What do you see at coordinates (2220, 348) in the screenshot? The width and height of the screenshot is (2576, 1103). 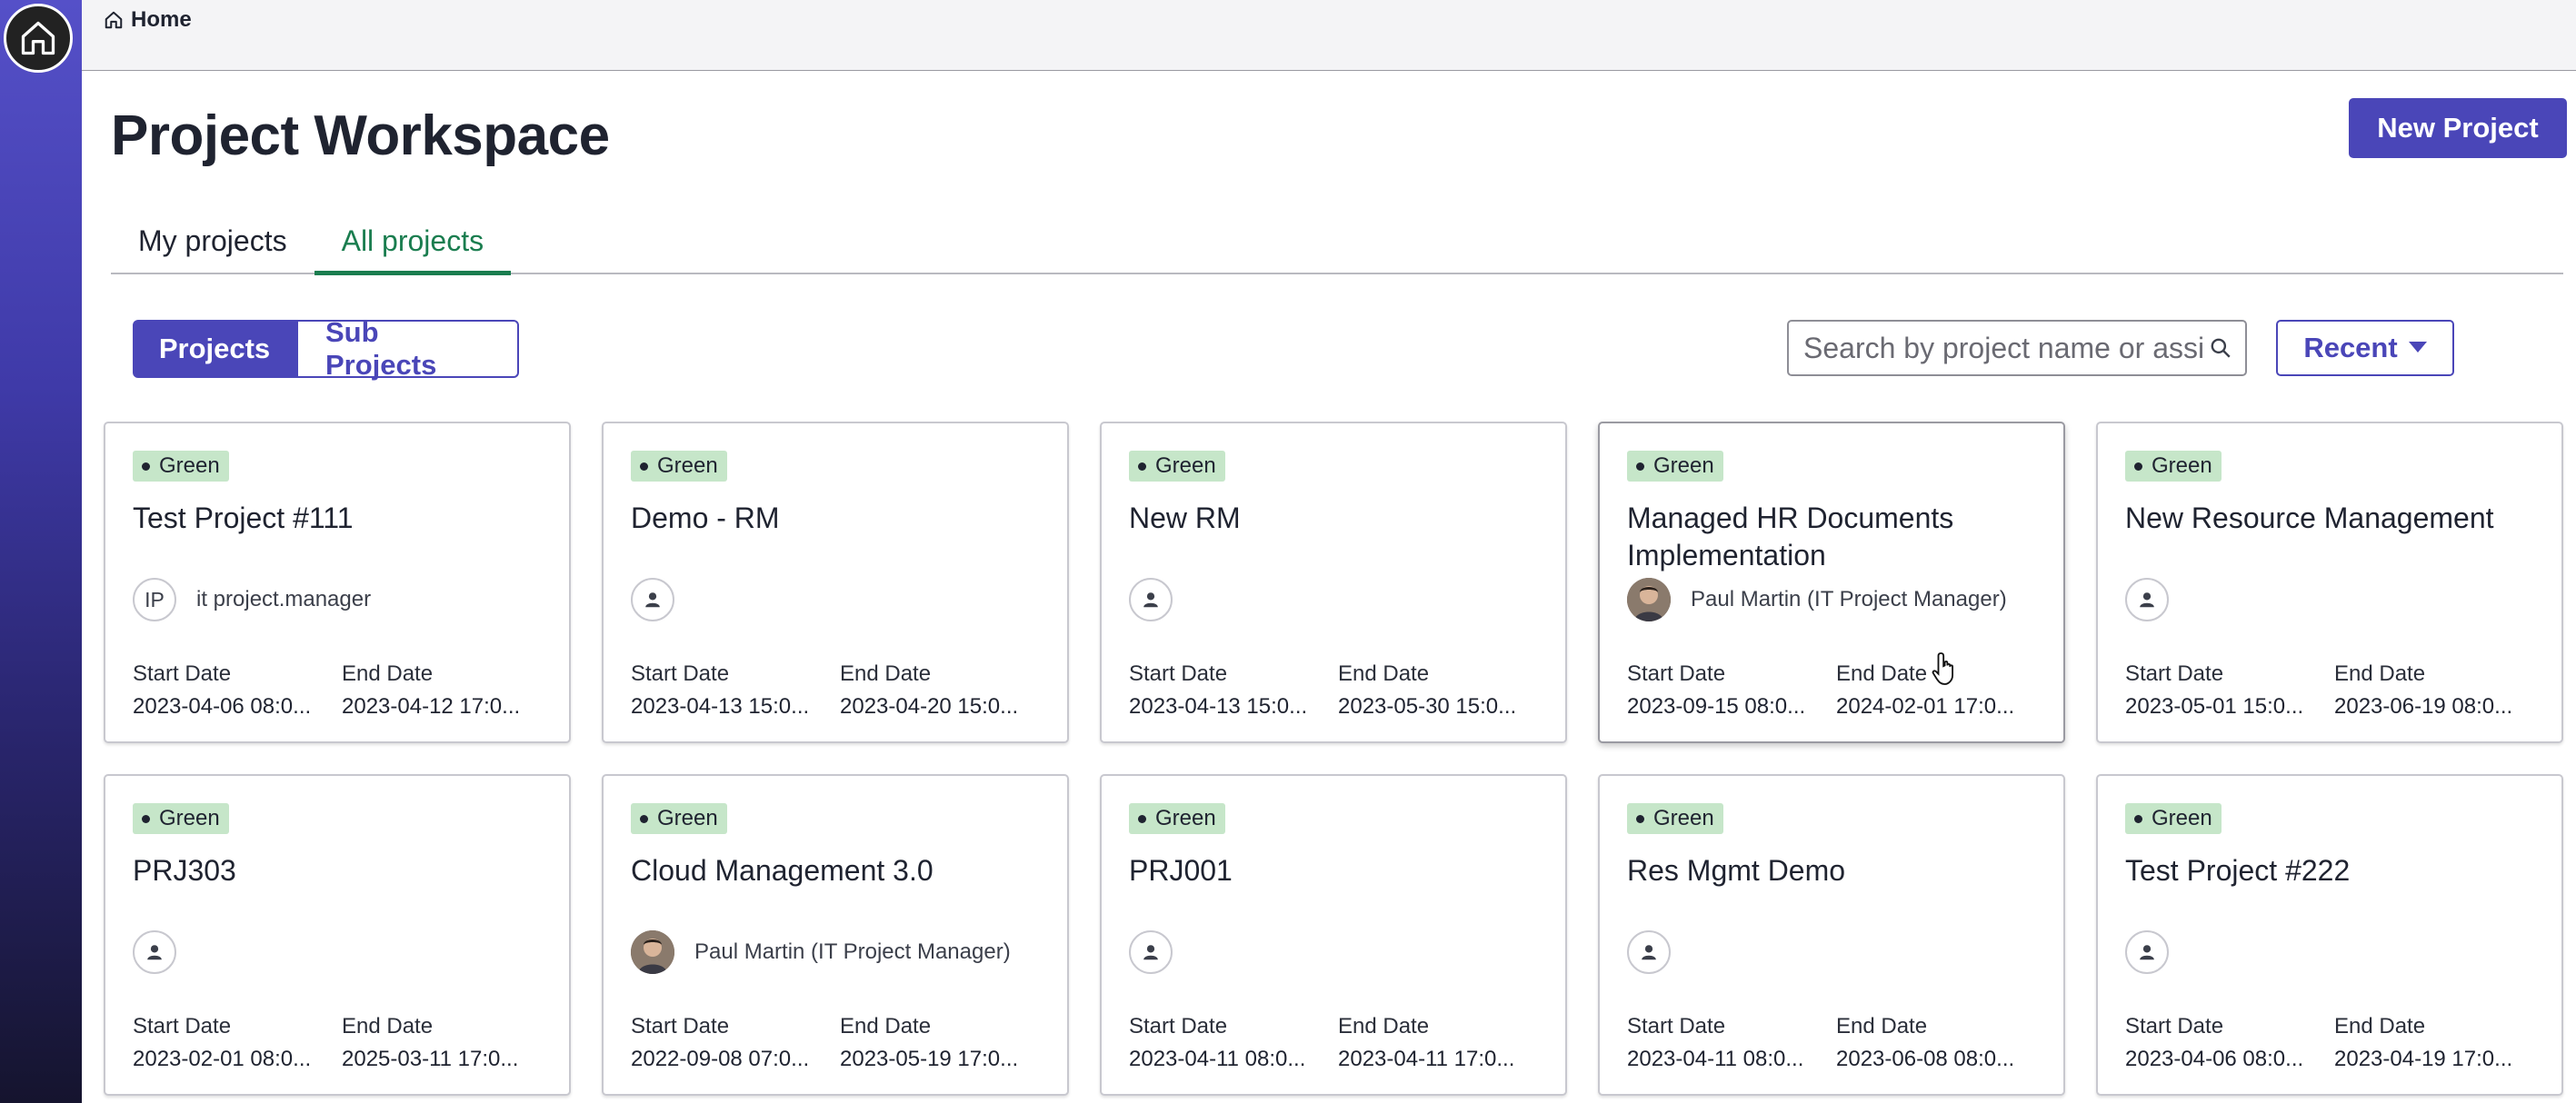 I see `search-icon` at bounding box center [2220, 348].